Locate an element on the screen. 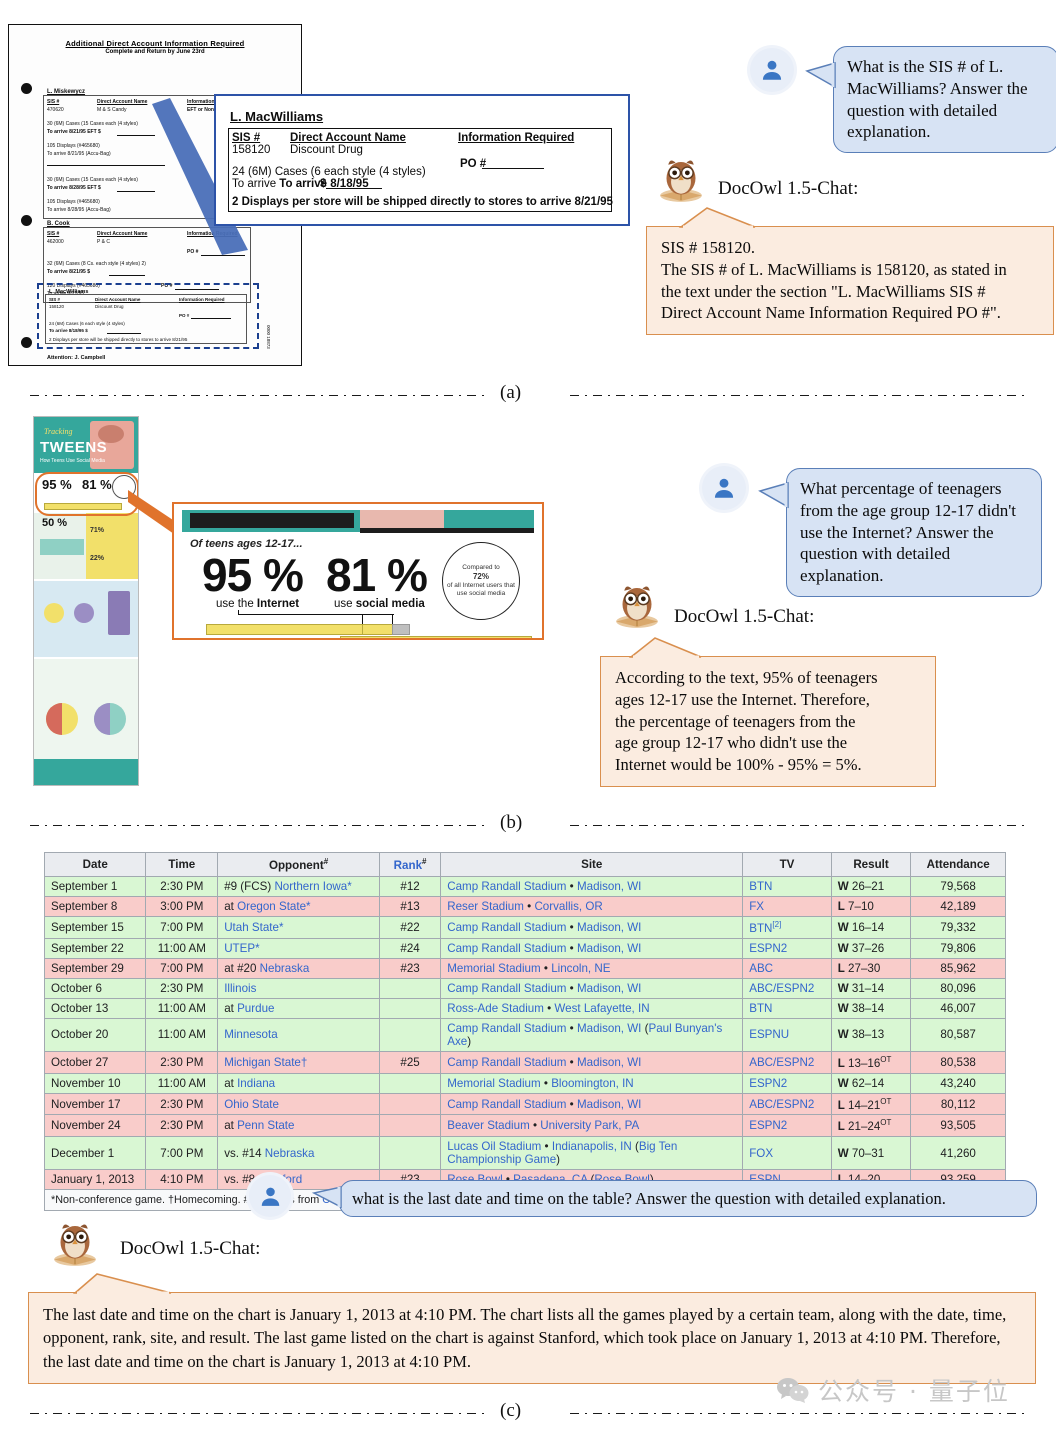  cell-attendance: 80,112 is located at coordinates (958, 1104).